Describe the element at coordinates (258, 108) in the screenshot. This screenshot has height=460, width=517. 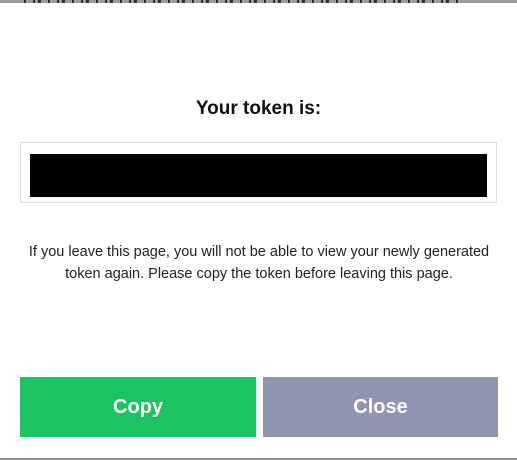
I see `dialog-title: Your token is:` at that location.